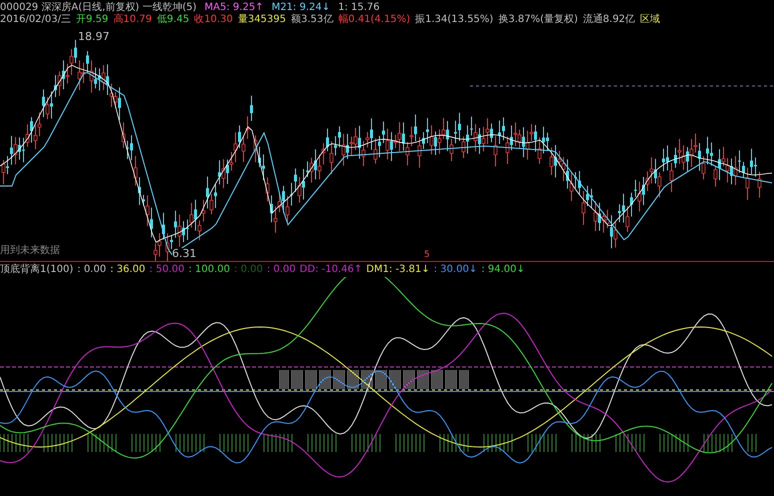  Describe the element at coordinates (37, 271) in the screenshot. I see `indicator-value: 顶底背离1(100)` at that location.